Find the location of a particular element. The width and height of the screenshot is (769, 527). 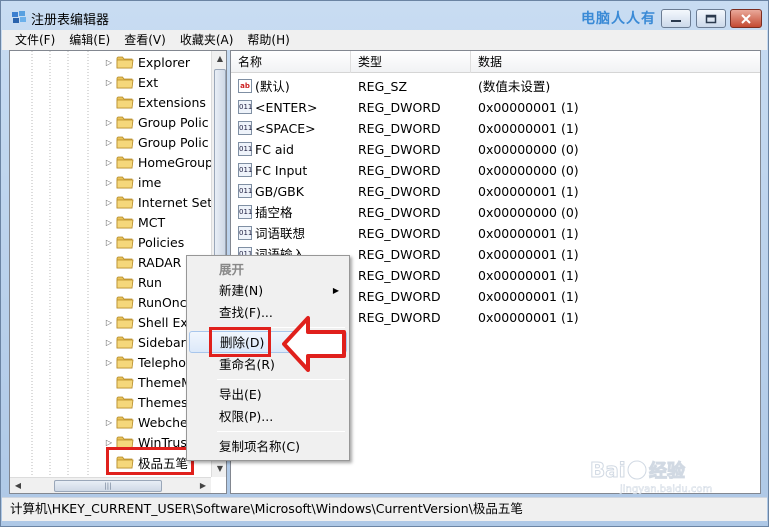

red-arrow-icon is located at coordinates (314, 344).